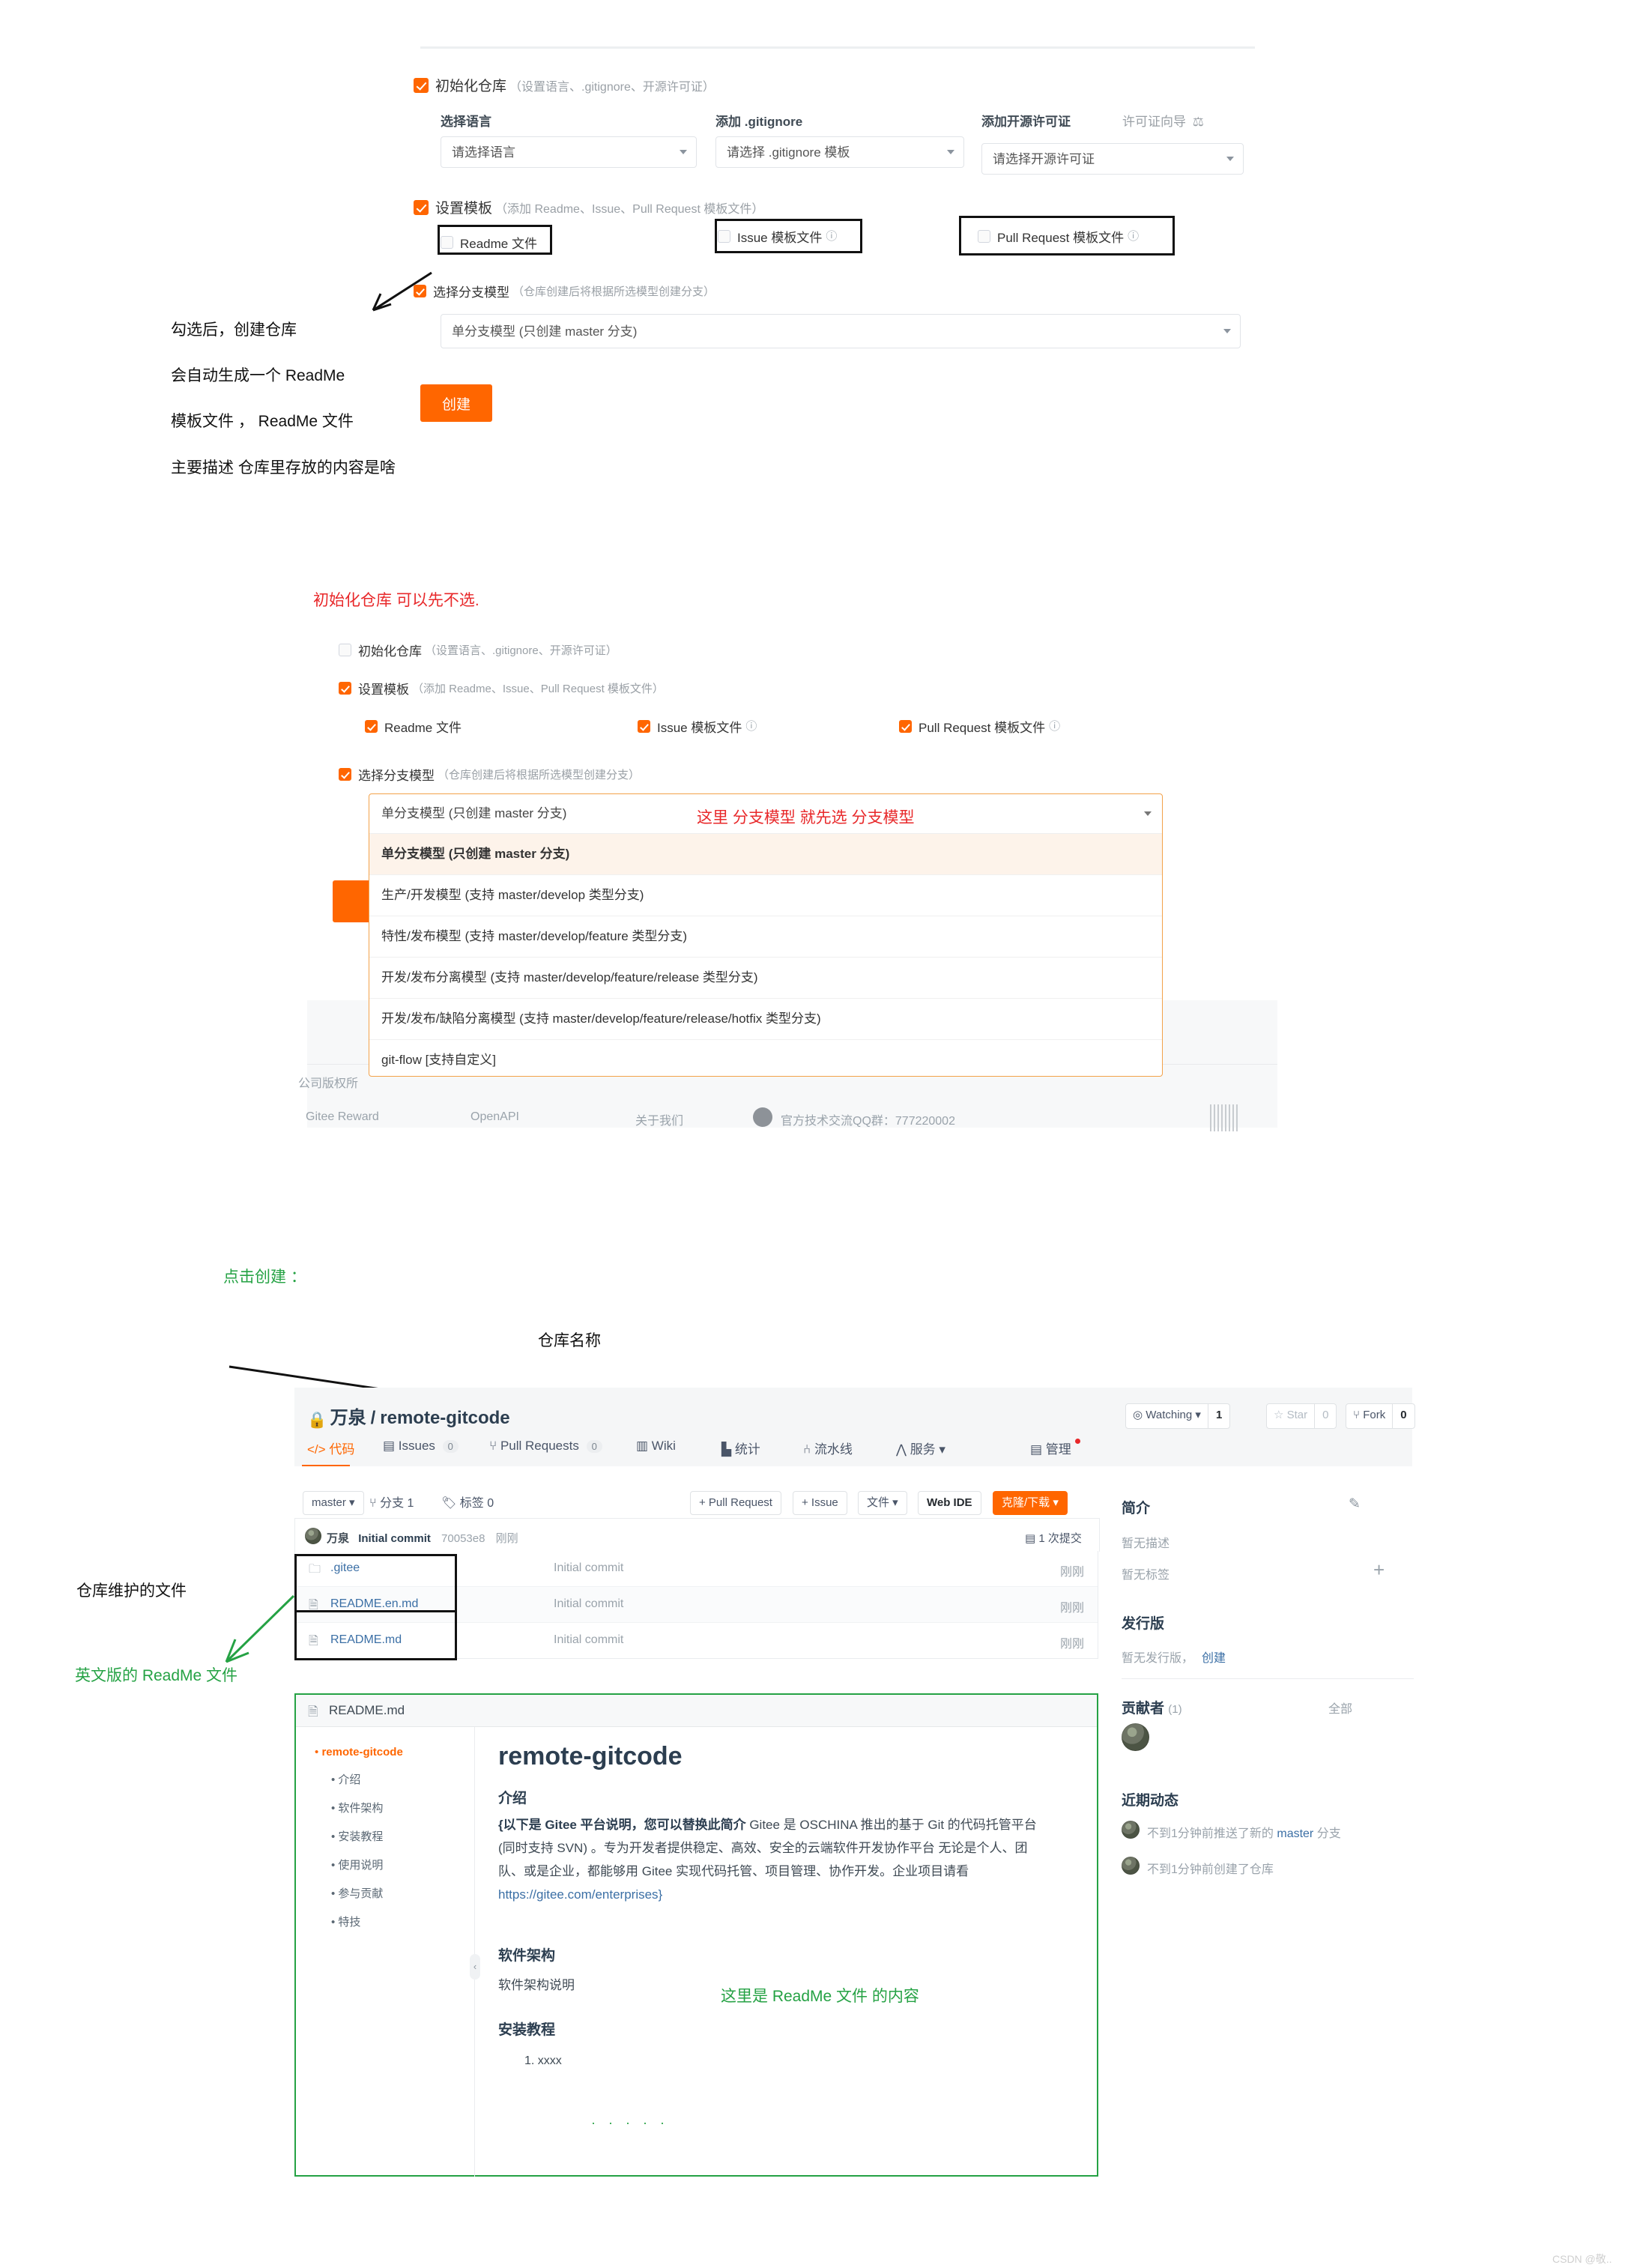  What do you see at coordinates (1297, 1415) in the screenshot?
I see `star-text: Star` at bounding box center [1297, 1415].